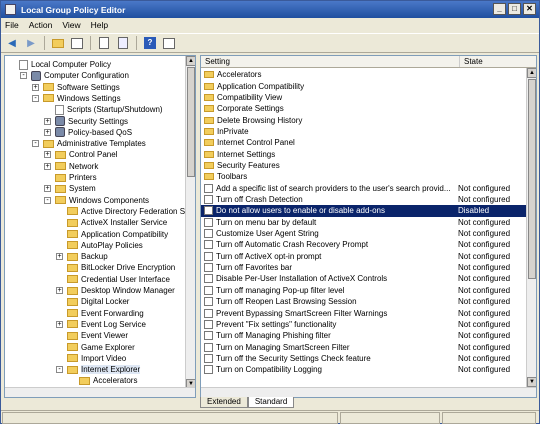 The height and width of the screenshot is (424, 540). I want to click on tree-node: Application Compatibility, so click(117, 234).